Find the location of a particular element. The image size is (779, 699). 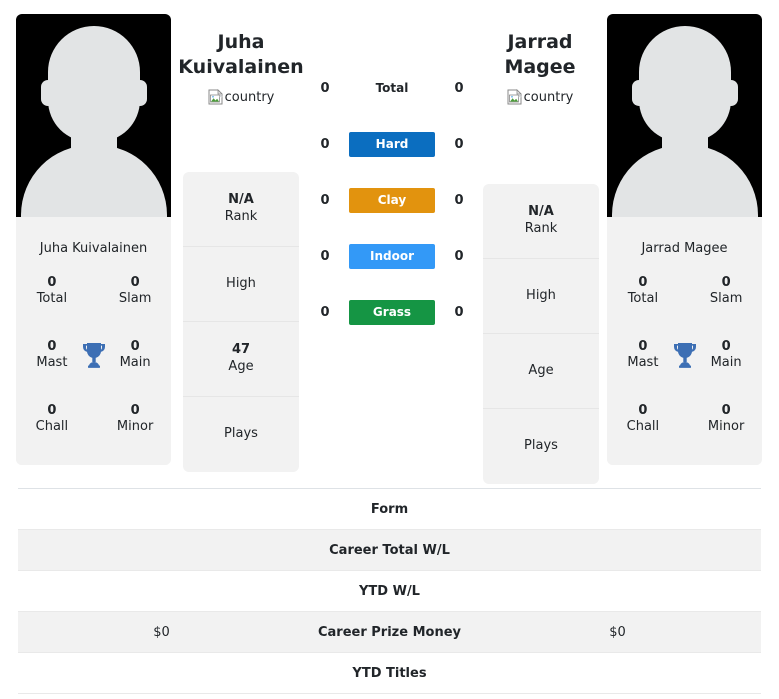

titles-main-value-left: 0 is located at coordinates (135, 346).